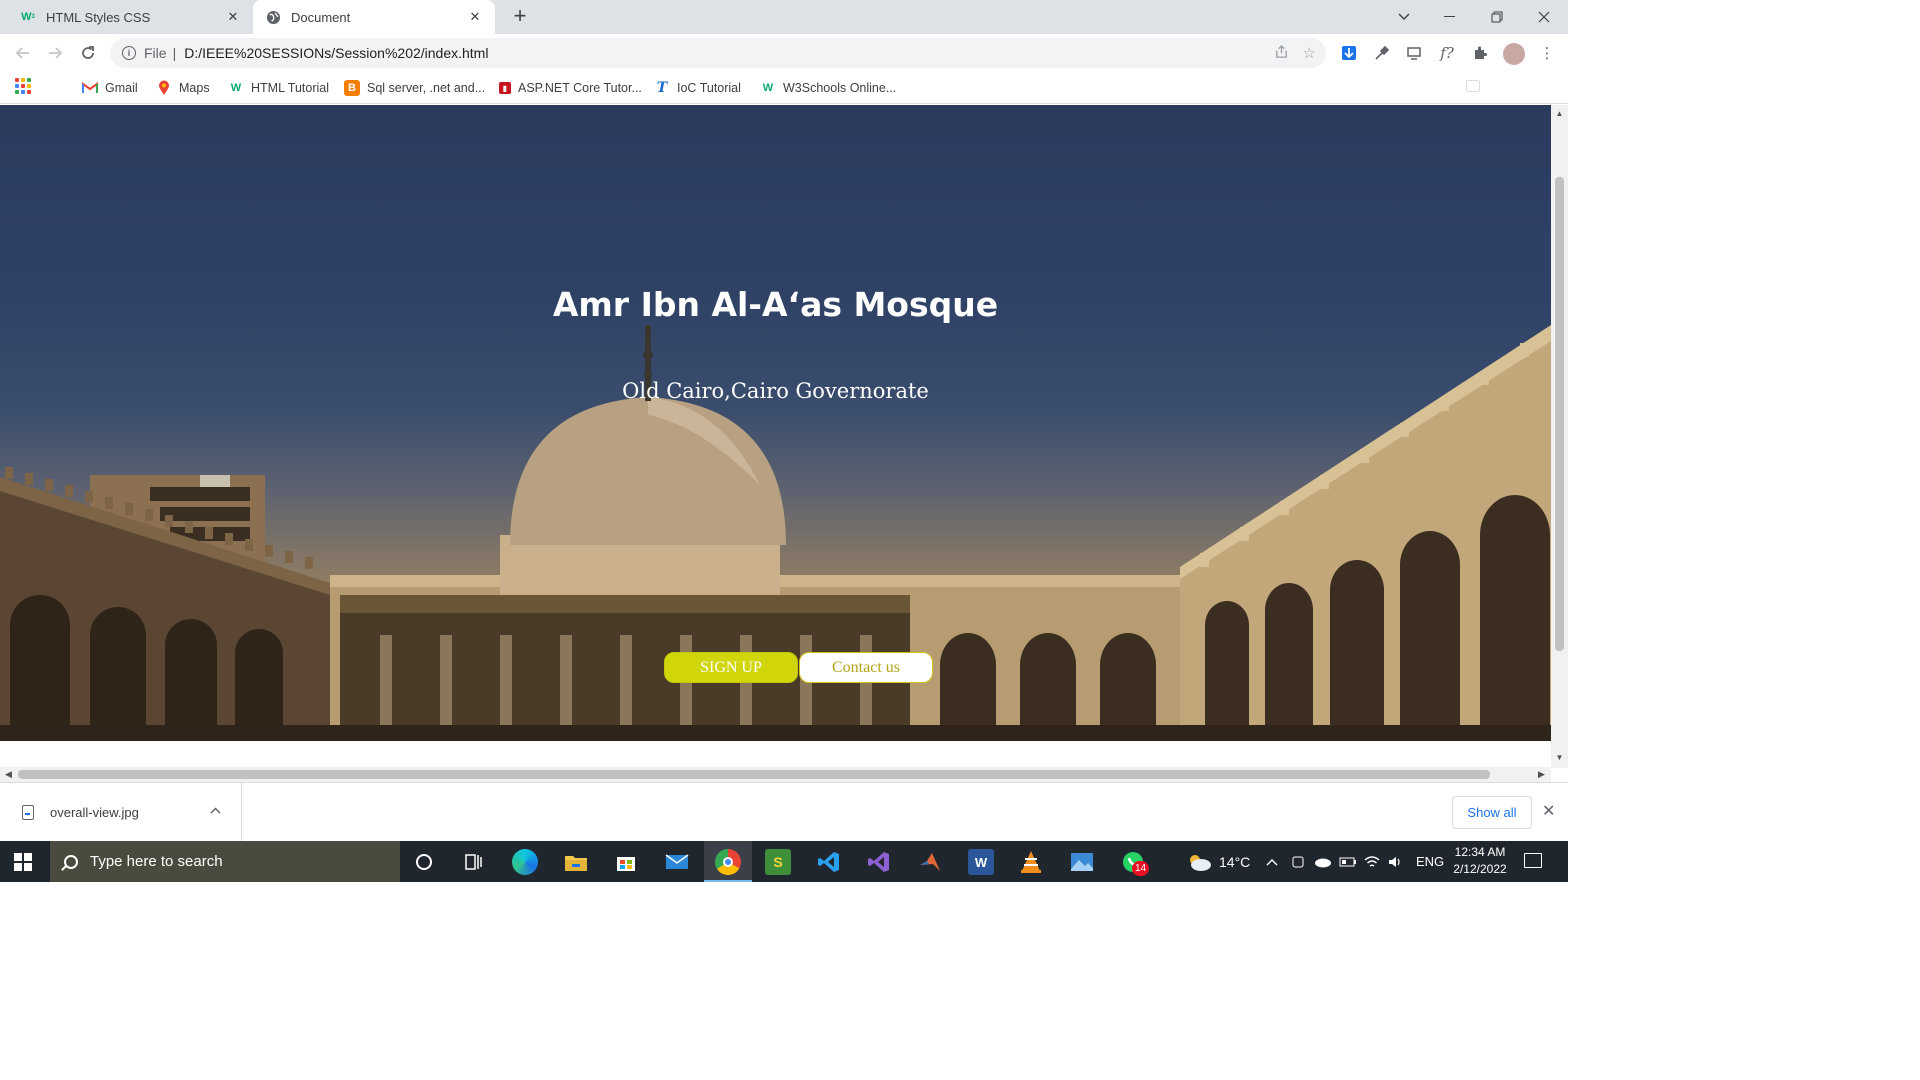 The image size is (1920, 1080). I want to click on bookmark-gmail: Gmail, so click(110, 88).